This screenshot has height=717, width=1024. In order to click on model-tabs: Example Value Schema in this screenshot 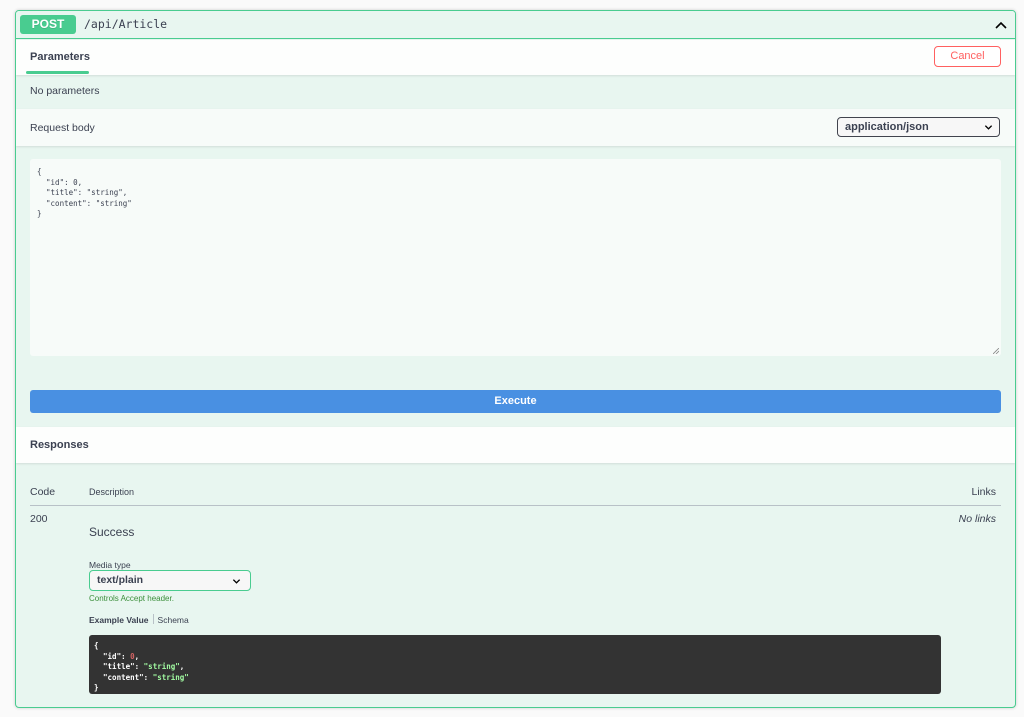, I will do `click(139, 619)`.